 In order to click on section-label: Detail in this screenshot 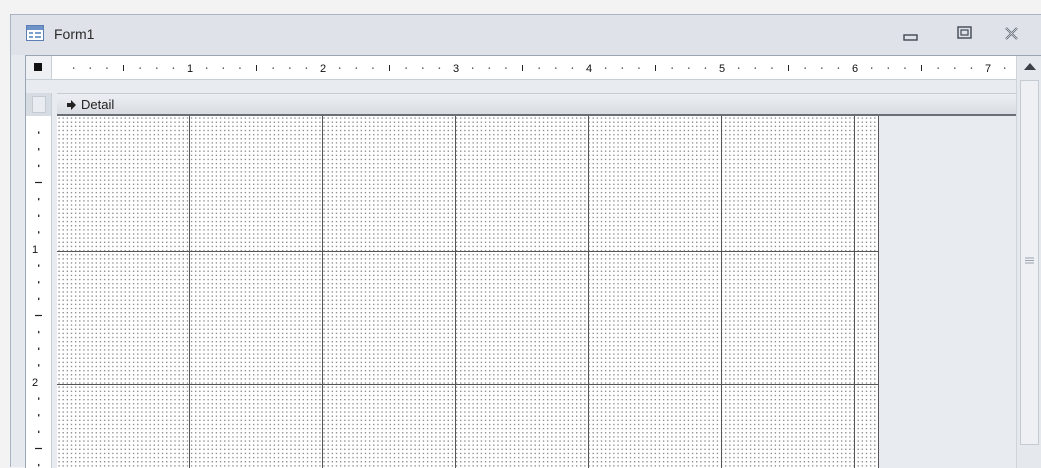, I will do `click(98, 104)`.